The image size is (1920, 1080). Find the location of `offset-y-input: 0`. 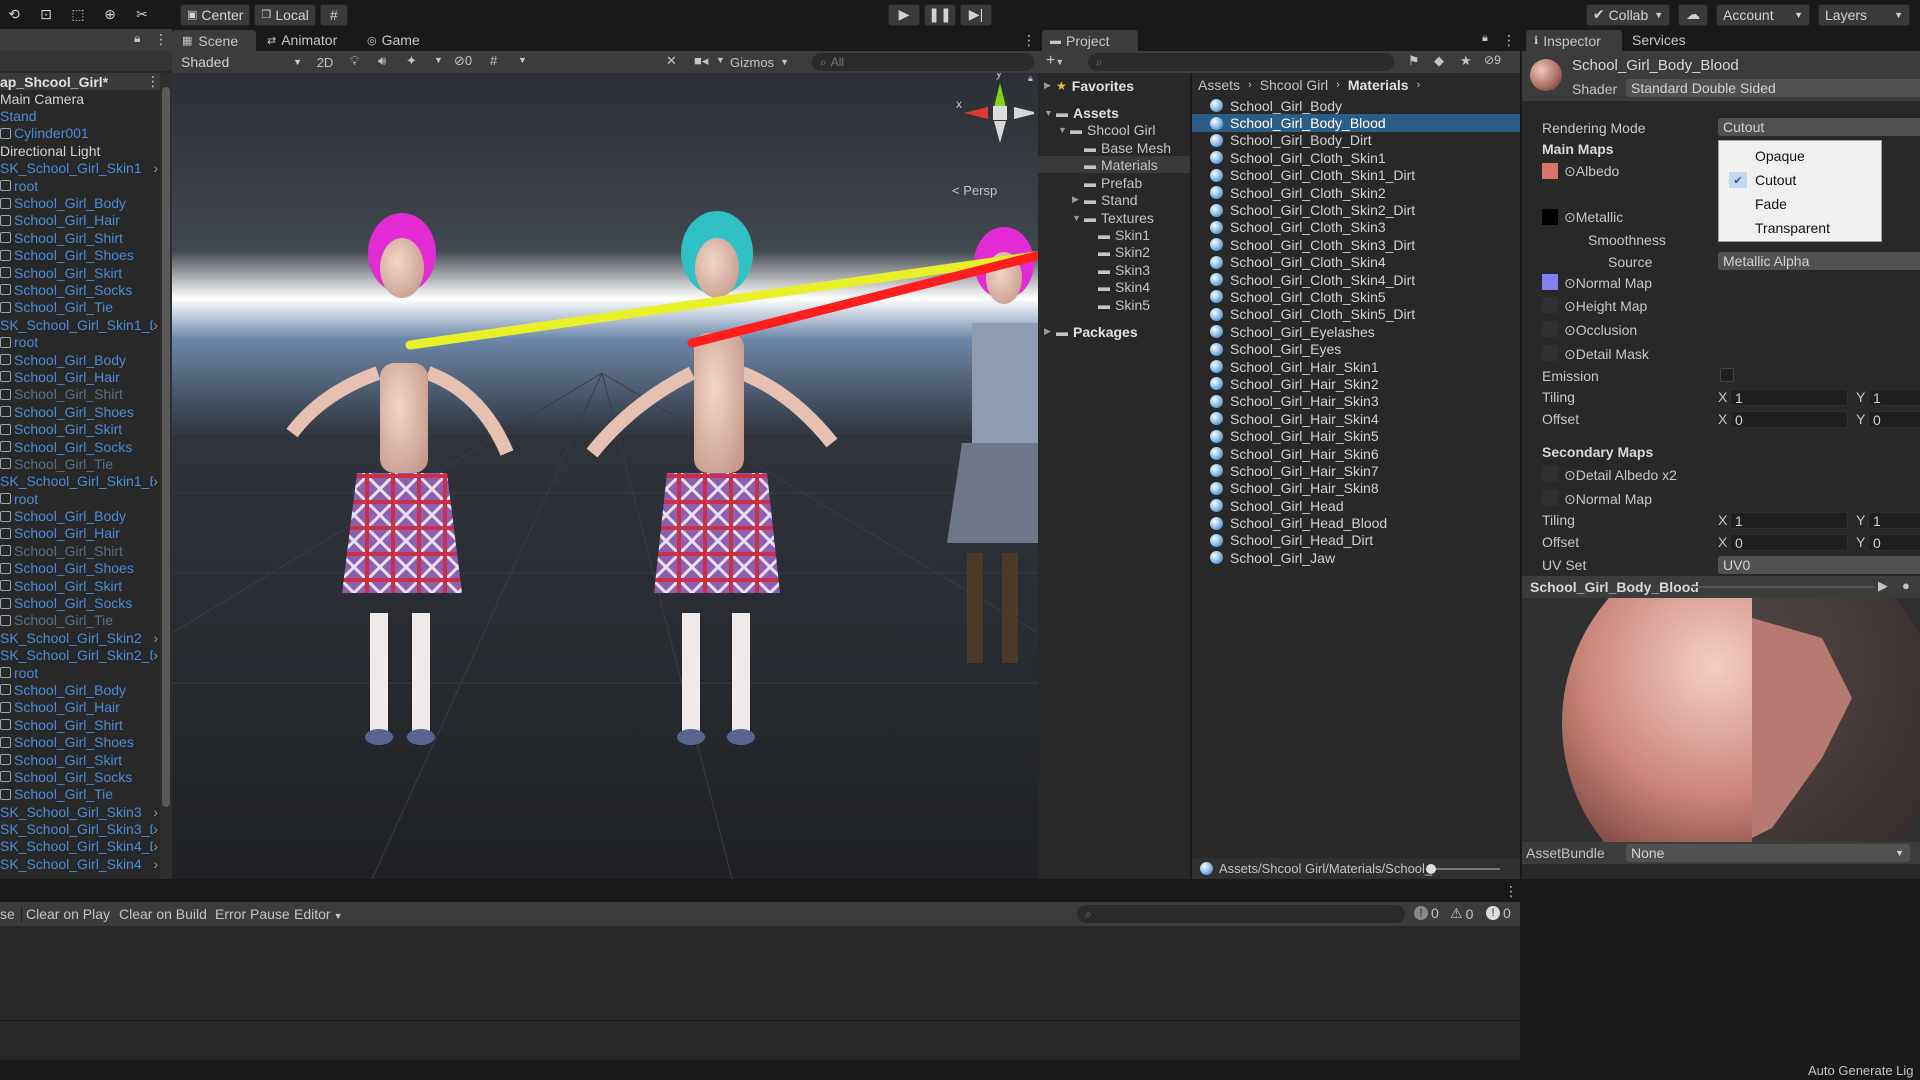

offset-y-input: 0 is located at coordinates (1894, 419).